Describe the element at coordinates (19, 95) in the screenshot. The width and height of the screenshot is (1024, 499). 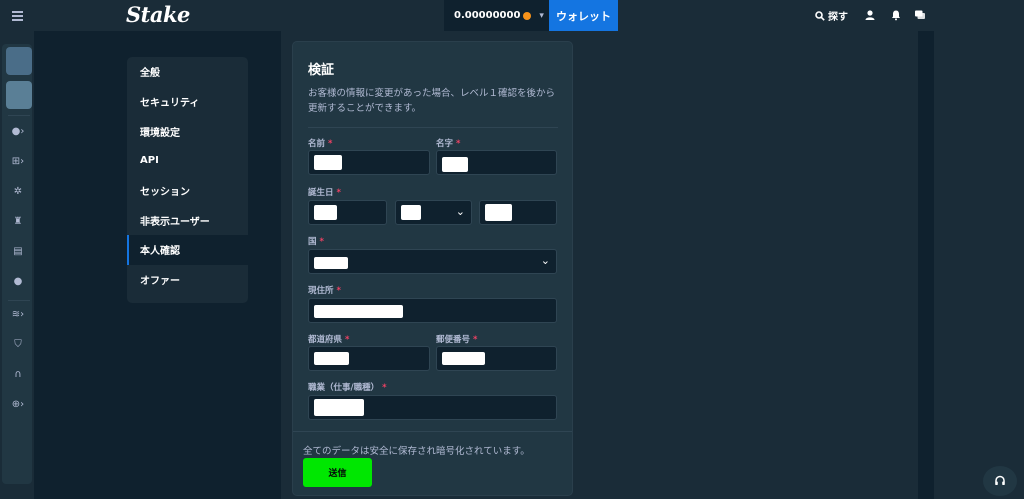
I see `sports-thumbnail` at that location.